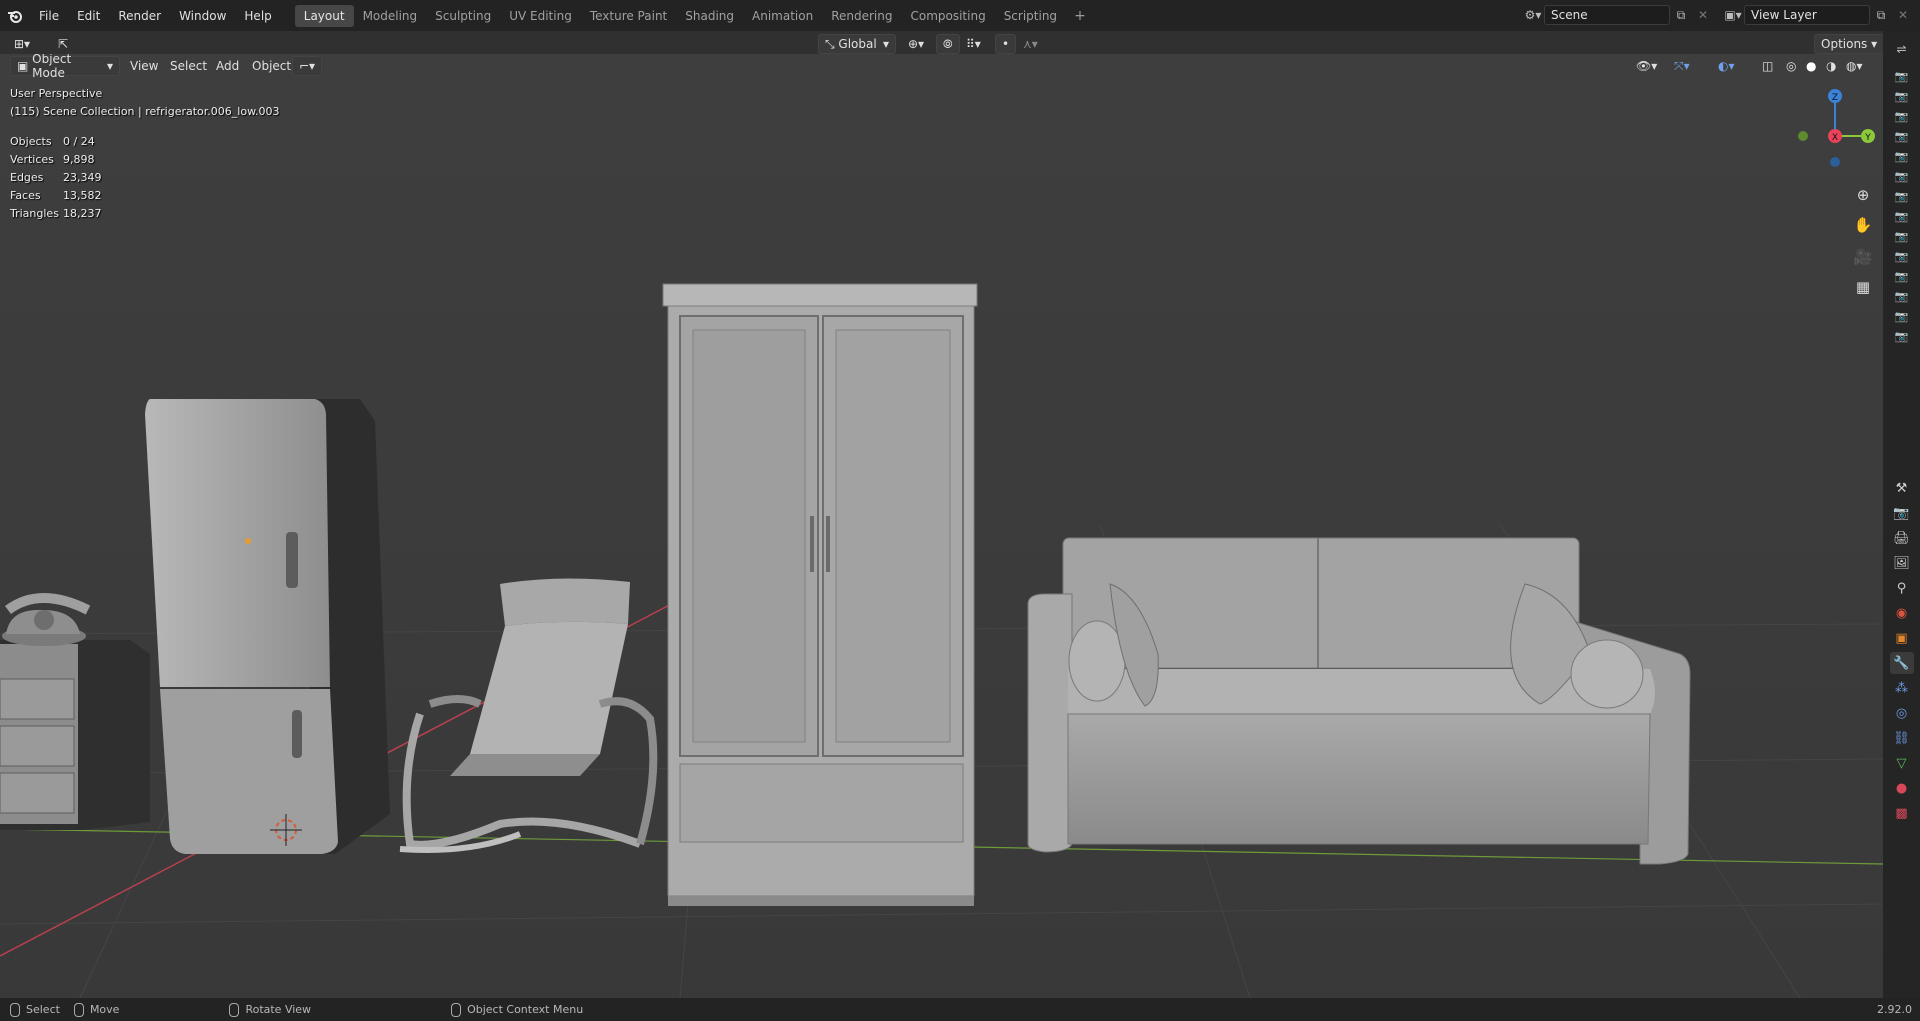 The height and width of the screenshot is (1021, 1920). What do you see at coordinates (1902, 738) in the screenshot?
I see `constraints-icon: ⛓` at bounding box center [1902, 738].